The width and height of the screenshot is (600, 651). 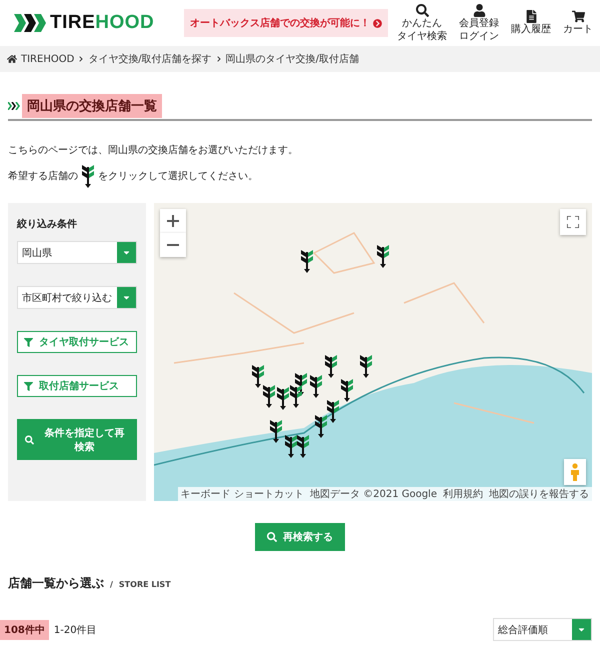 What do you see at coordinates (47, 59) in the screenshot?
I see `breadcrumb-link: TIREHOOD` at bounding box center [47, 59].